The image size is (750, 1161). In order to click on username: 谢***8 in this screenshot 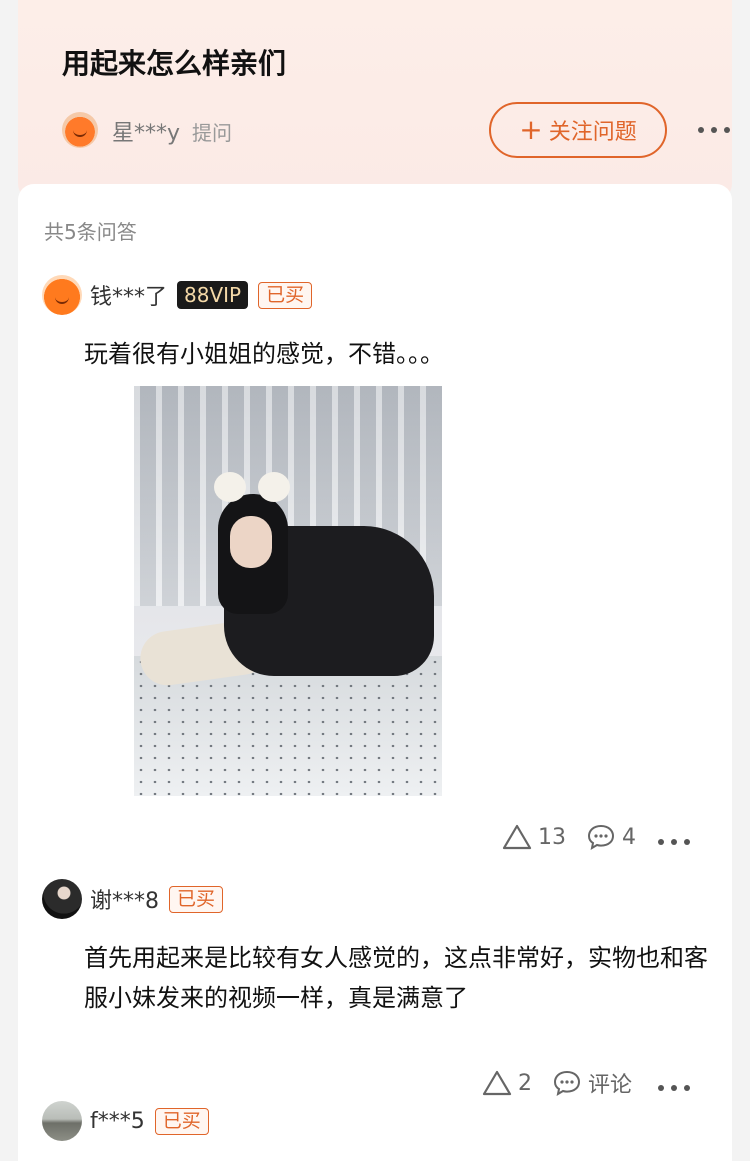, I will do `click(124, 899)`.